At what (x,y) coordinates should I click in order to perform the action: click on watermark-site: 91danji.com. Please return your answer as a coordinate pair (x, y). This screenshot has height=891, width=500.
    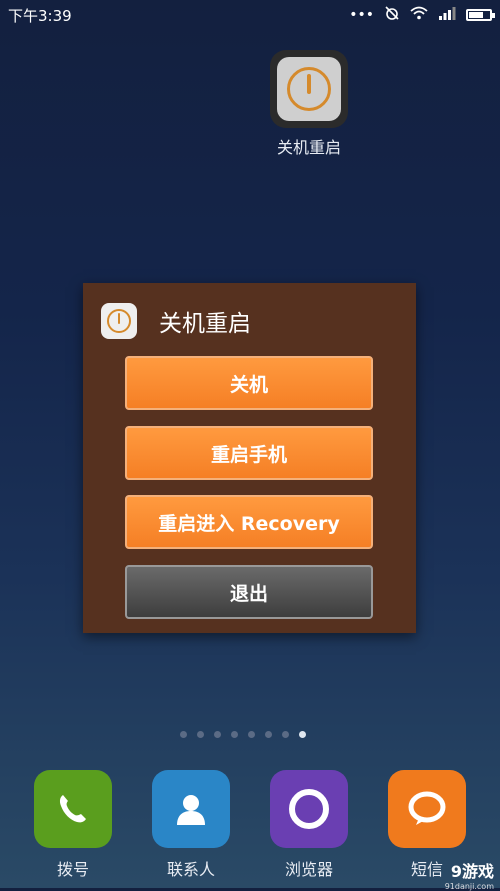
    Looking at the image, I should click on (469, 886).